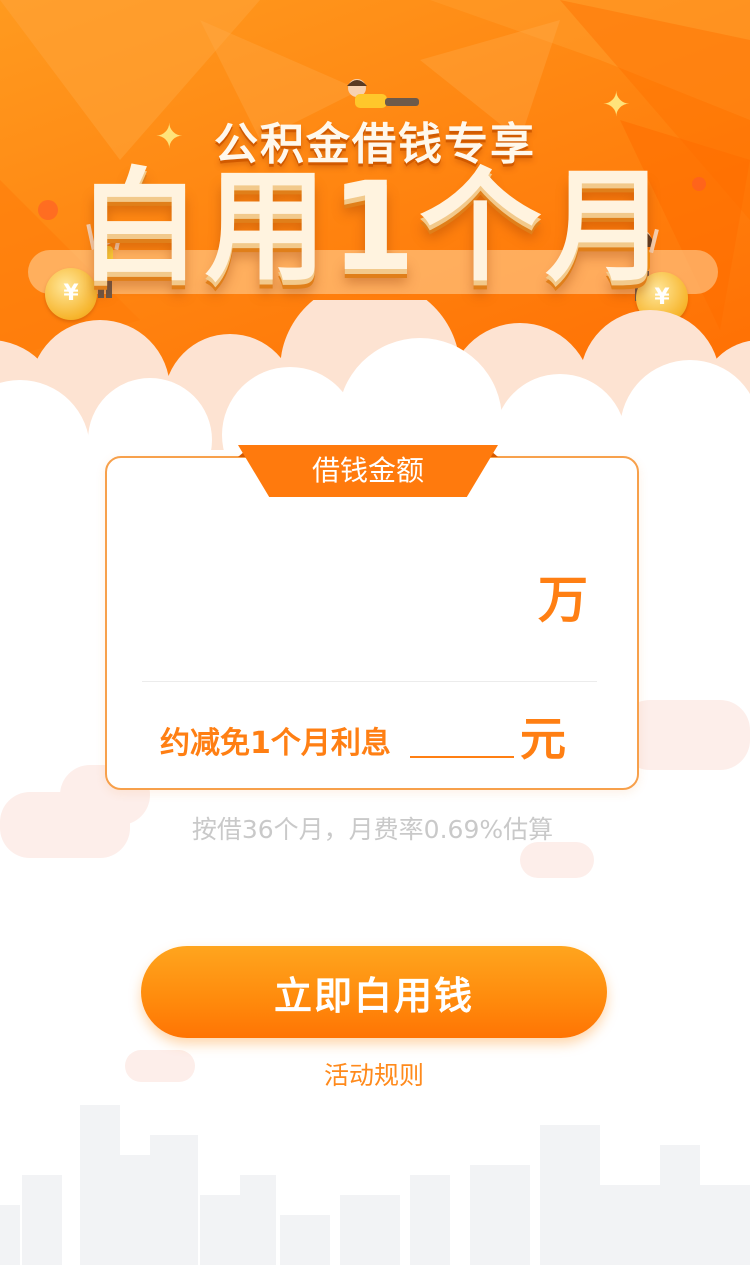 The height and width of the screenshot is (1265, 750). Describe the element at coordinates (462, 757) in the screenshot. I see `interest-saving-value` at that location.